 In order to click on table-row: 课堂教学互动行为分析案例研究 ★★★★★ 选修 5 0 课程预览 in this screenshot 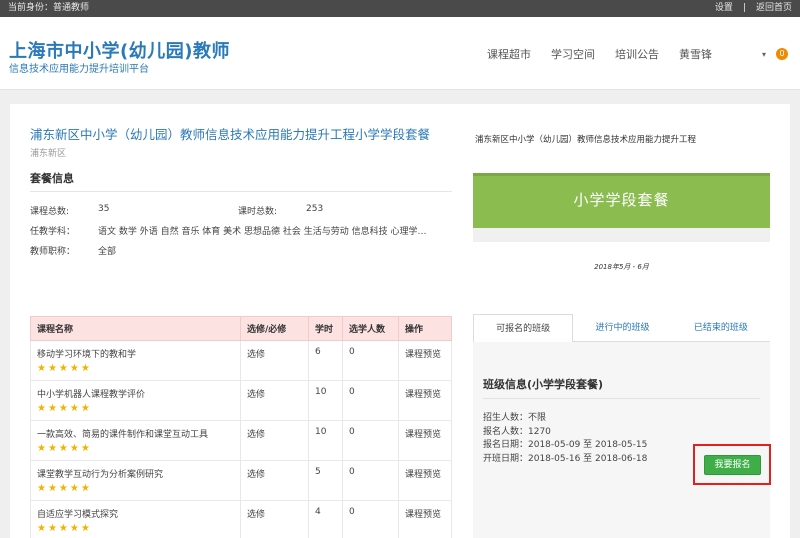, I will do `click(241, 480)`.